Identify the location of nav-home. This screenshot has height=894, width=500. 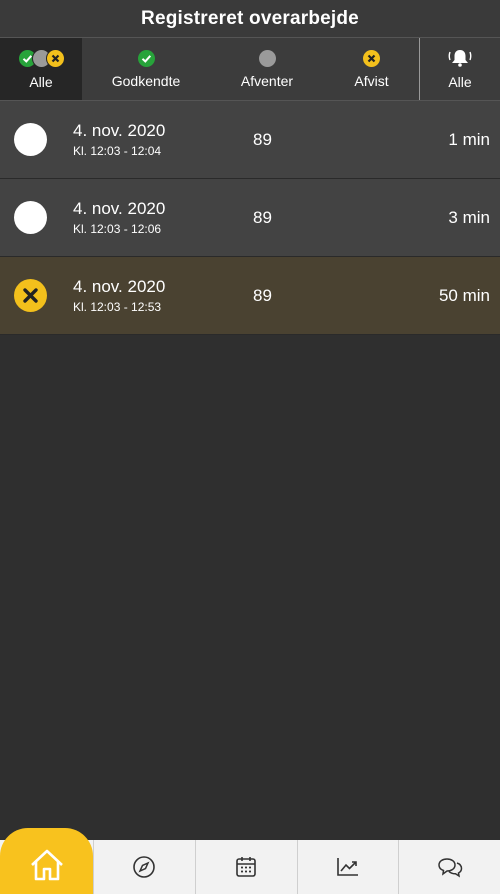
(46, 861).